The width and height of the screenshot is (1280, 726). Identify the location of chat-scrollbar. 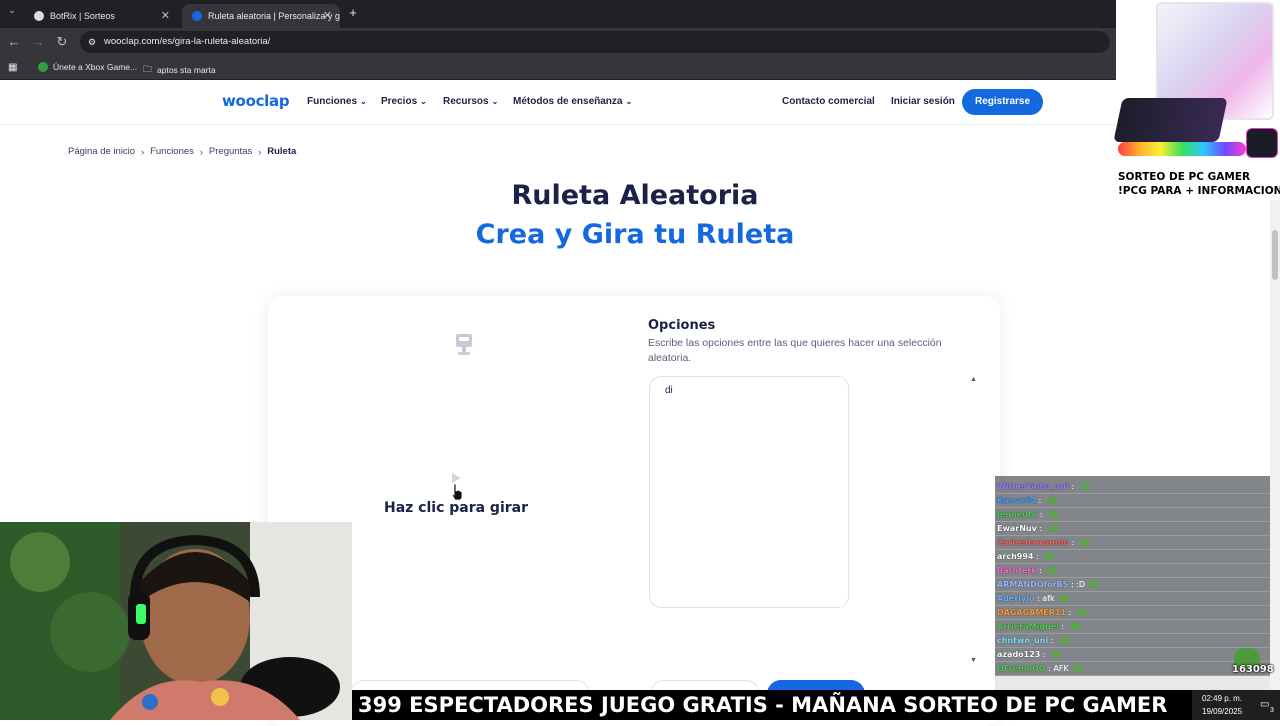
(1132, 683).